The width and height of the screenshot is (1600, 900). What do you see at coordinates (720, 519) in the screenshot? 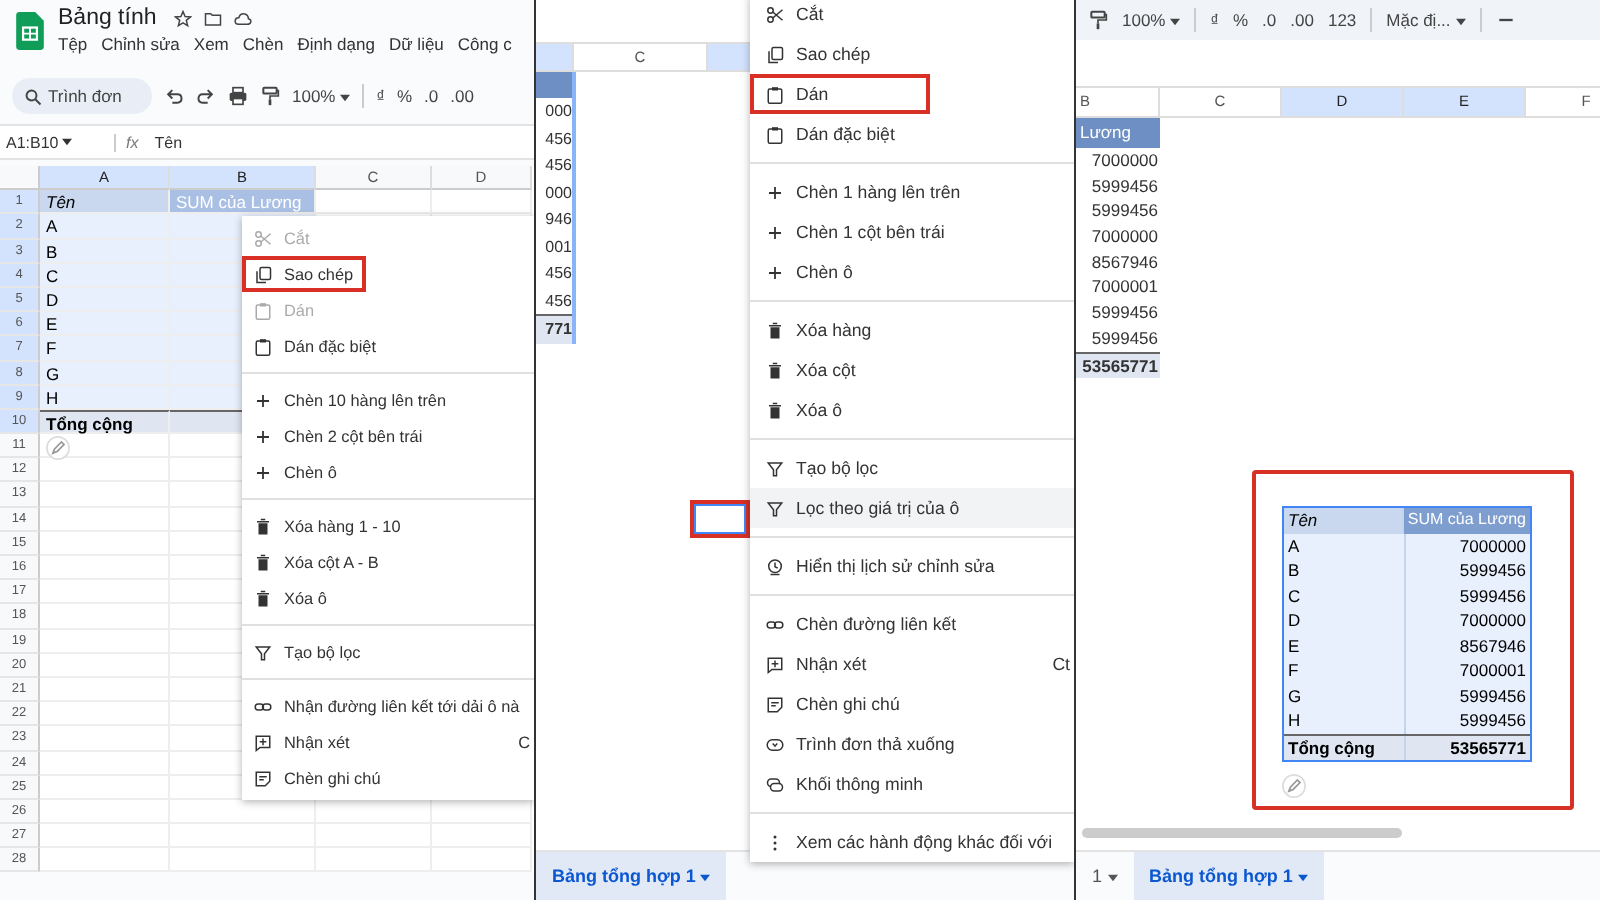
I see `annotation-frame` at bounding box center [720, 519].